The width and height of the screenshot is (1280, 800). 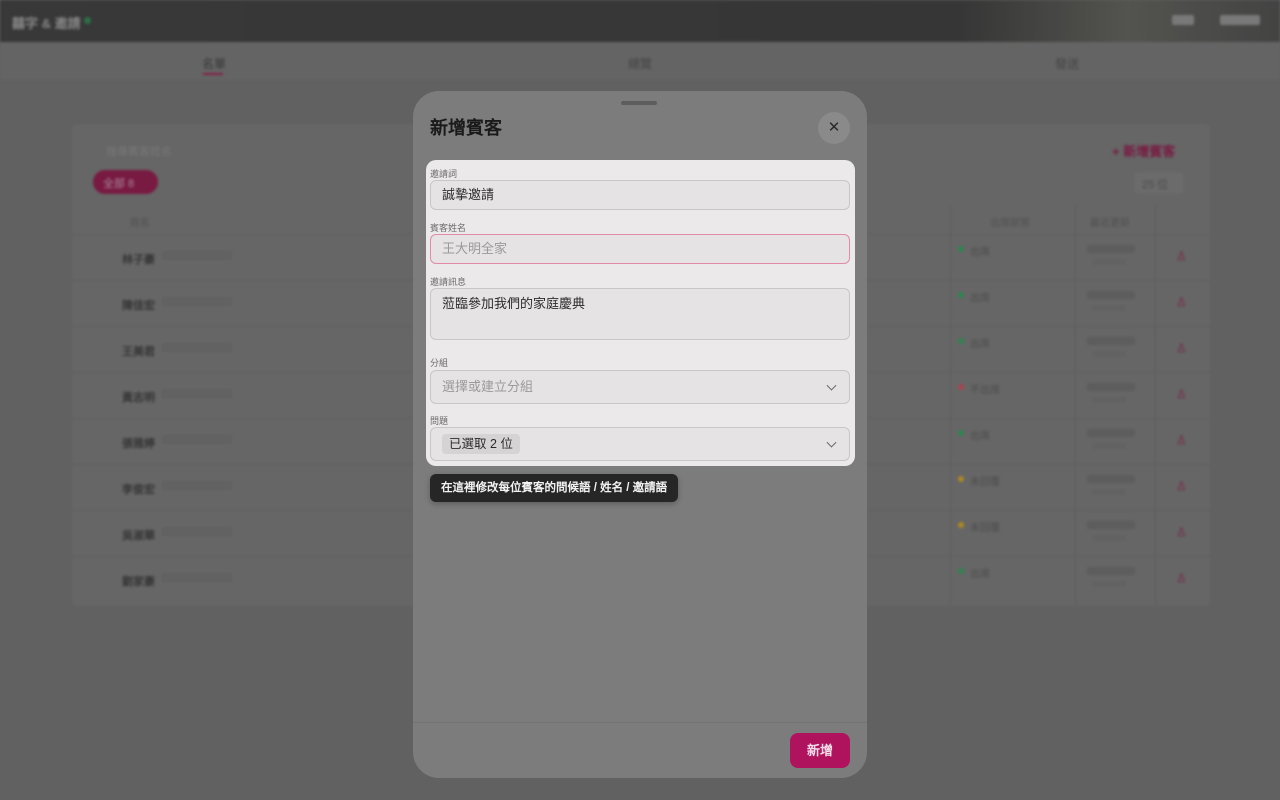 I want to click on group-placeholder: 選擇或建立分組, so click(x=488, y=386).